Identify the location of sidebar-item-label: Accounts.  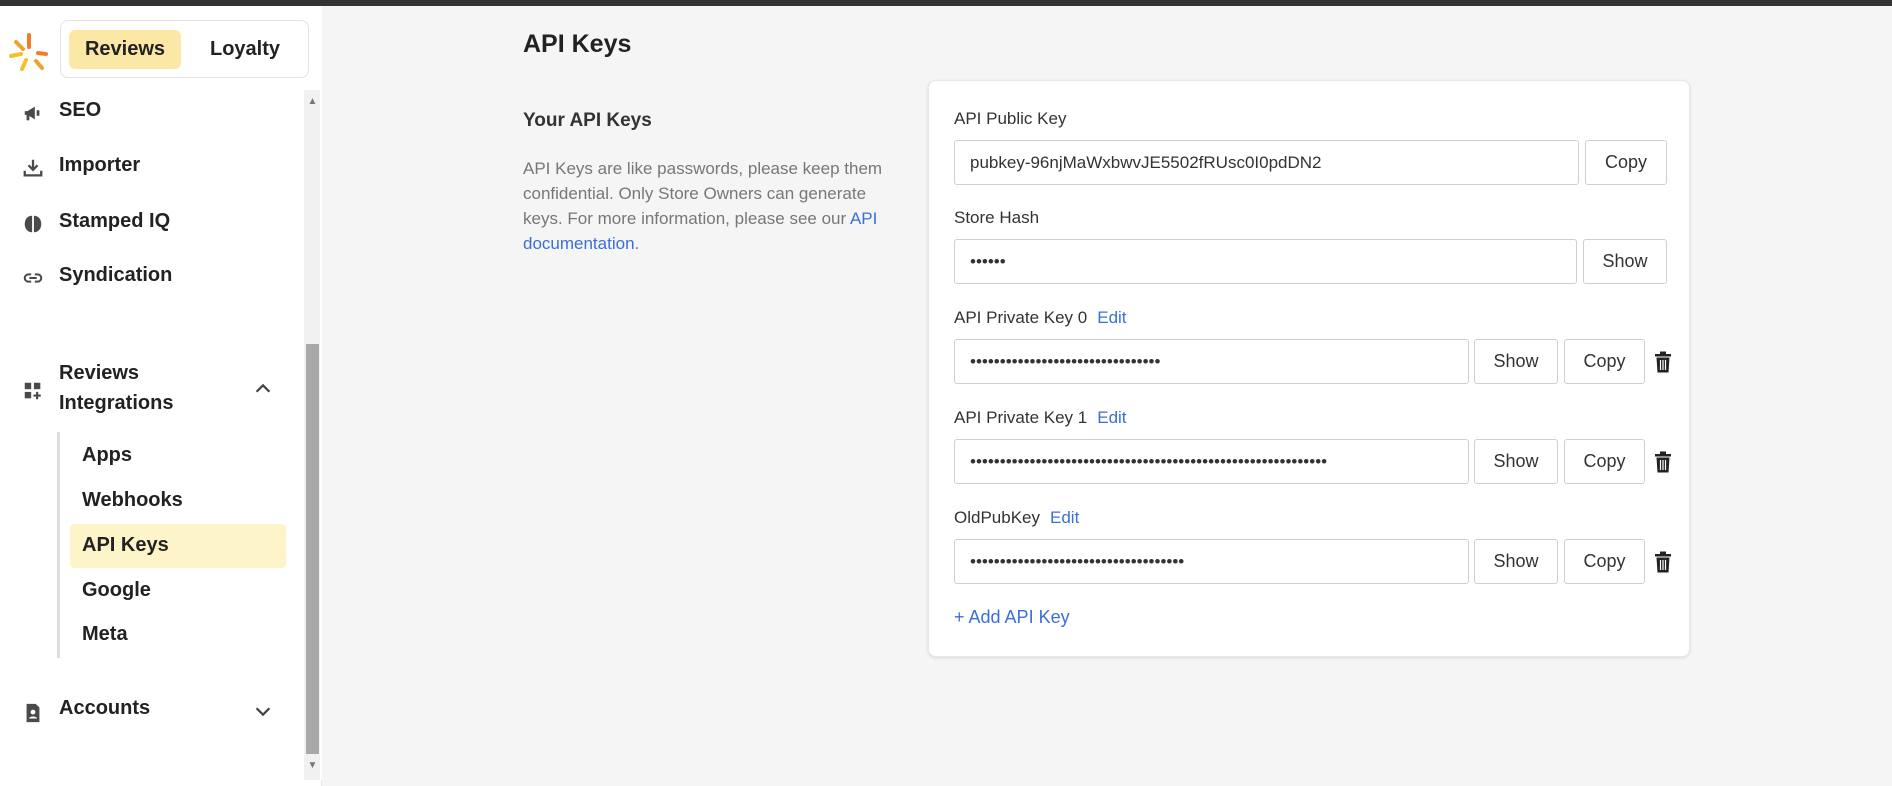
(105, 708).